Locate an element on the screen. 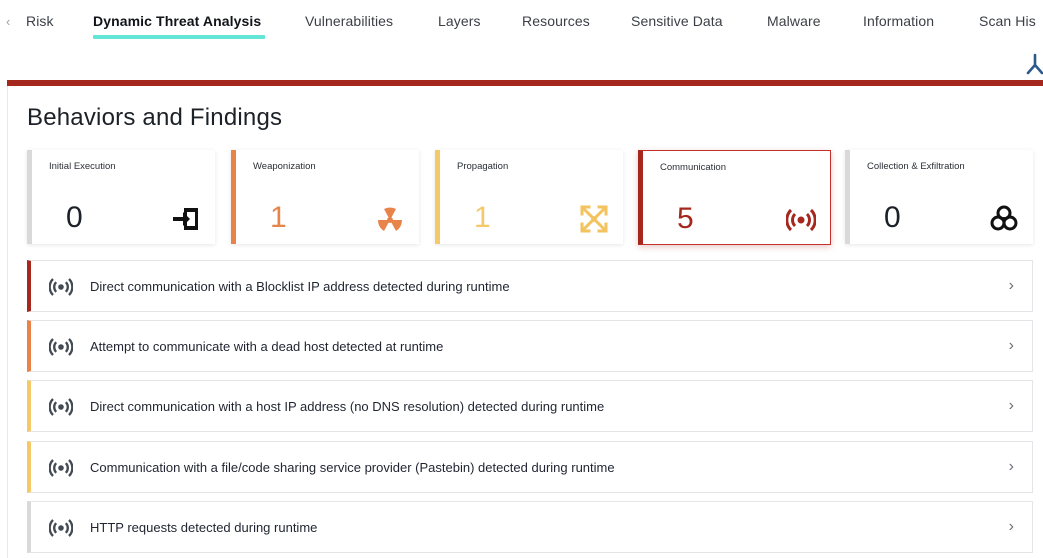 The image size is (1043, 558). finding-text: HTTP requests detected during runtime is located at coordinates (204, 527).